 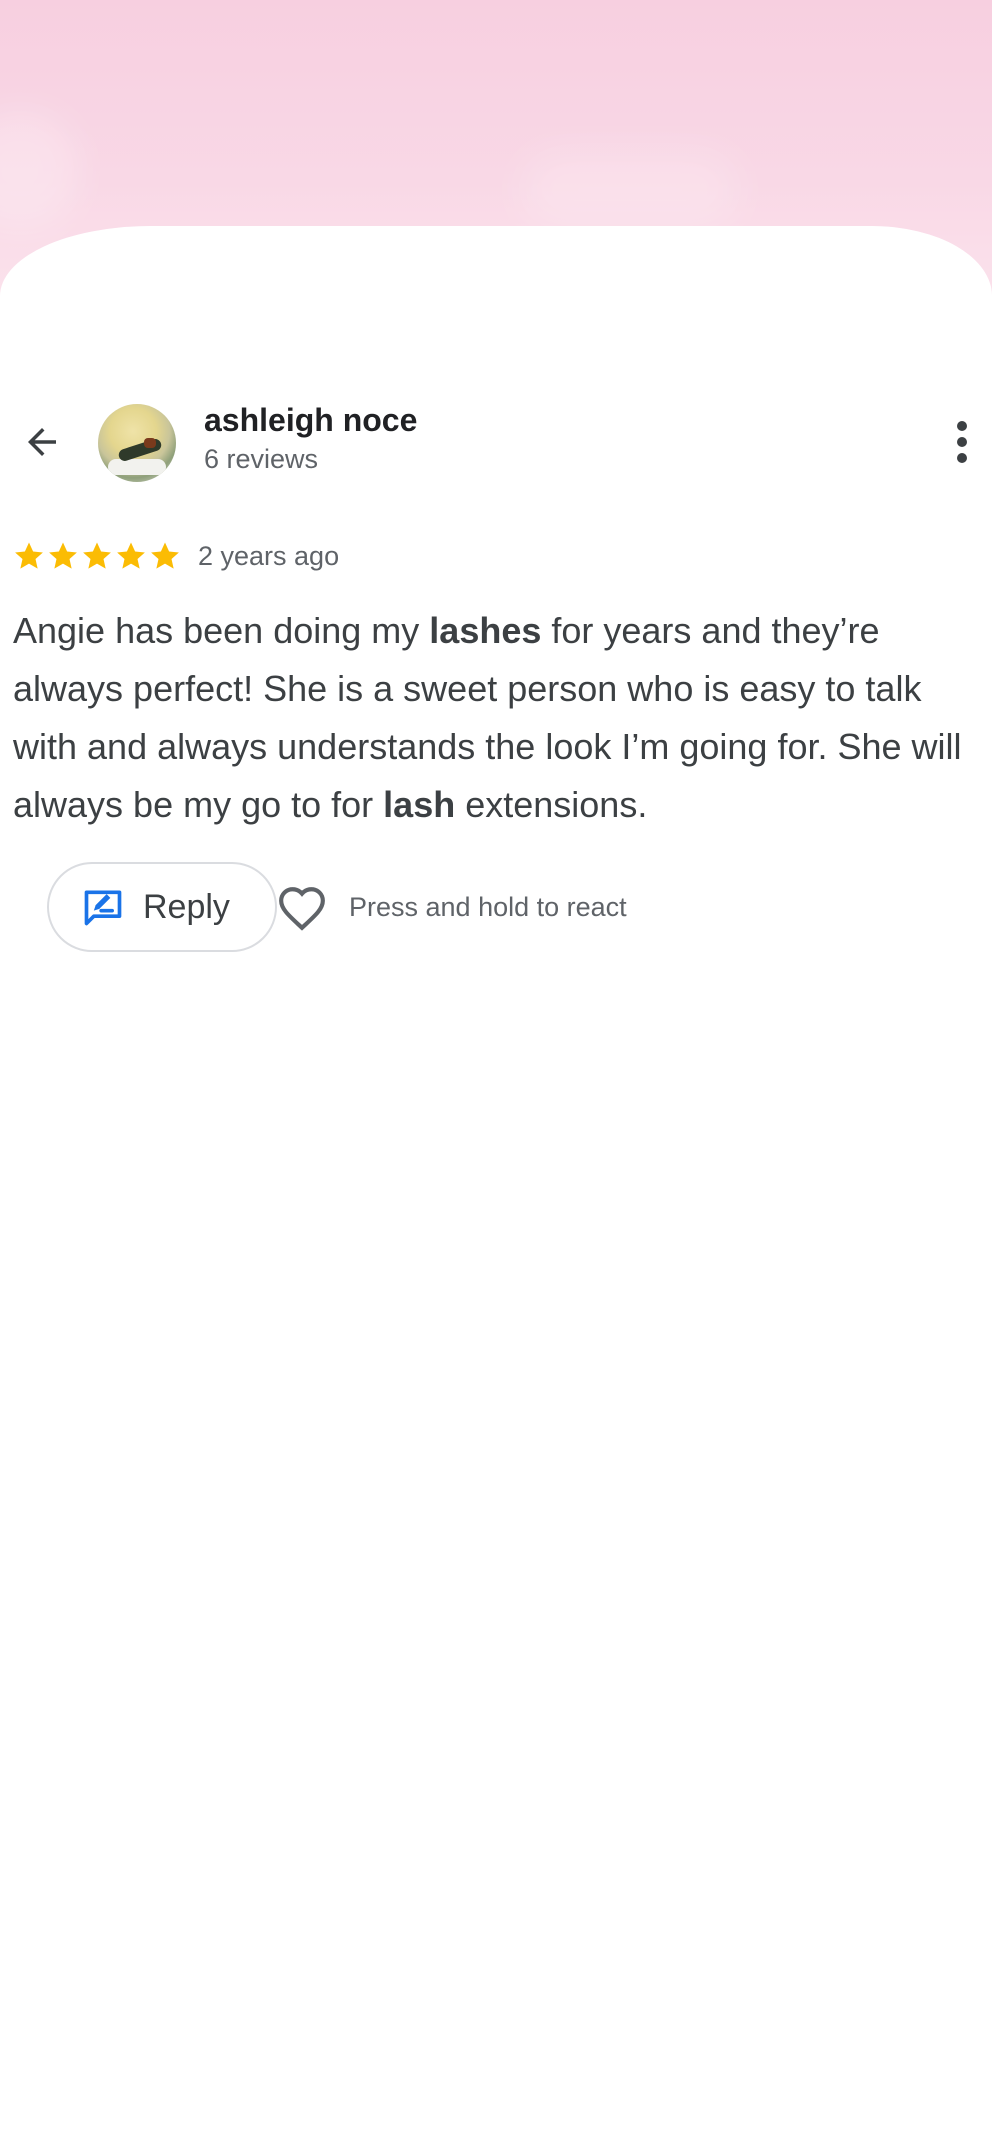 I want to click on arrow-left-icon, so click(x=42, y=442).